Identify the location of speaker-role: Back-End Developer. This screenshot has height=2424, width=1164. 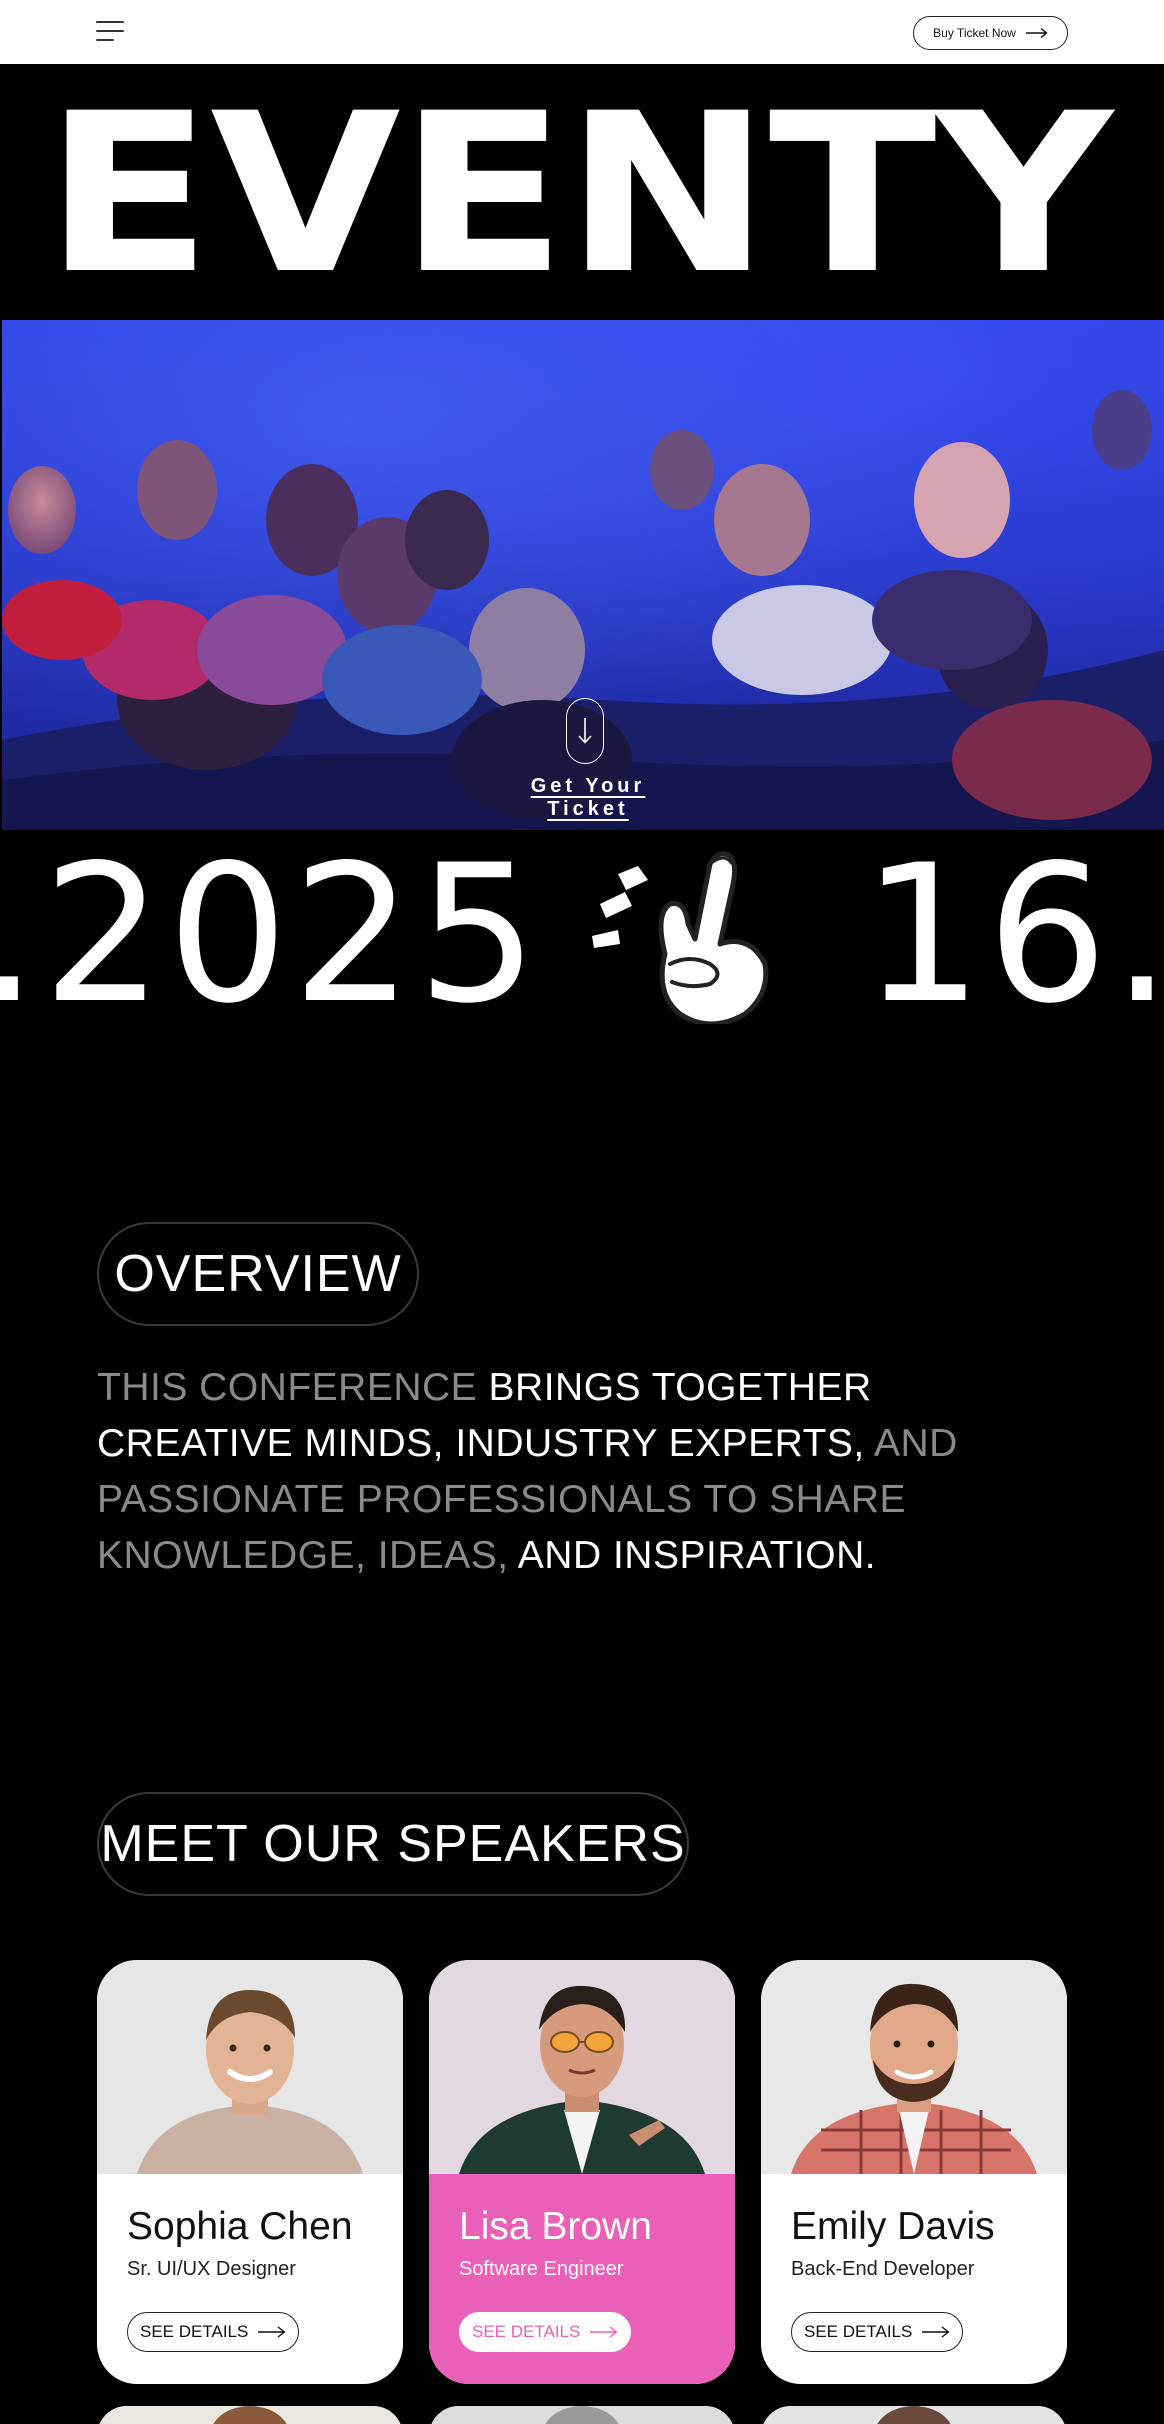
(883, 2269).